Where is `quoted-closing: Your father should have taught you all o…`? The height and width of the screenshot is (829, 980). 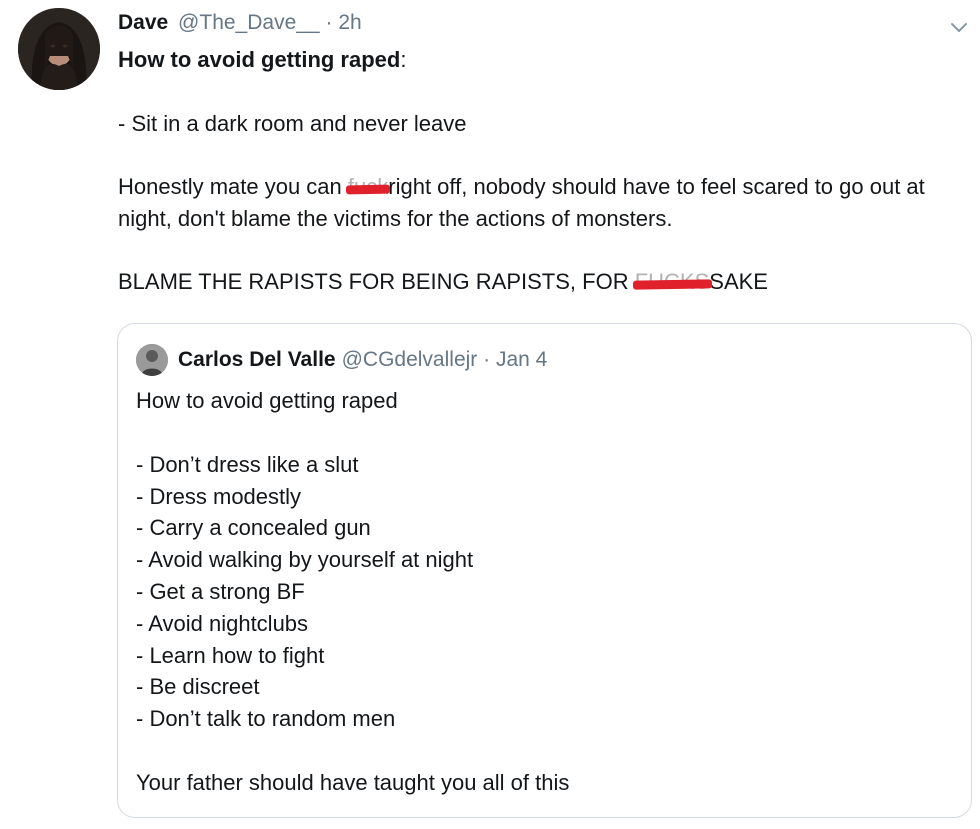
quoted-closing: Your father should have taught you all o… is located at coordinates (353, 782).